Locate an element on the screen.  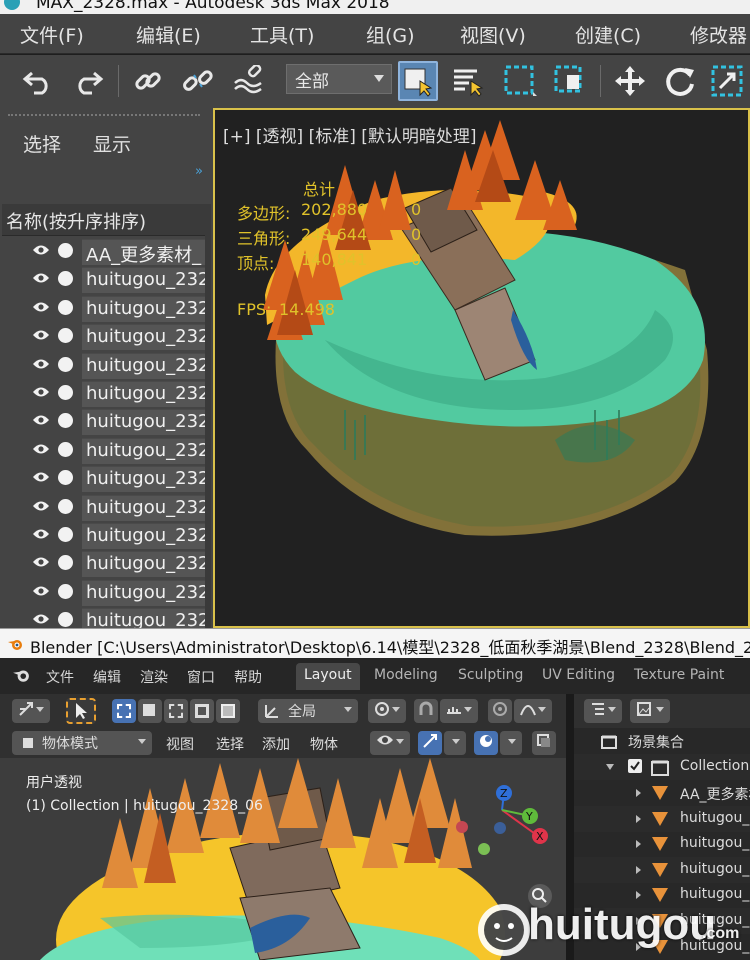
tab-sculpting: Sculpting is located at coordinates (490, 676).